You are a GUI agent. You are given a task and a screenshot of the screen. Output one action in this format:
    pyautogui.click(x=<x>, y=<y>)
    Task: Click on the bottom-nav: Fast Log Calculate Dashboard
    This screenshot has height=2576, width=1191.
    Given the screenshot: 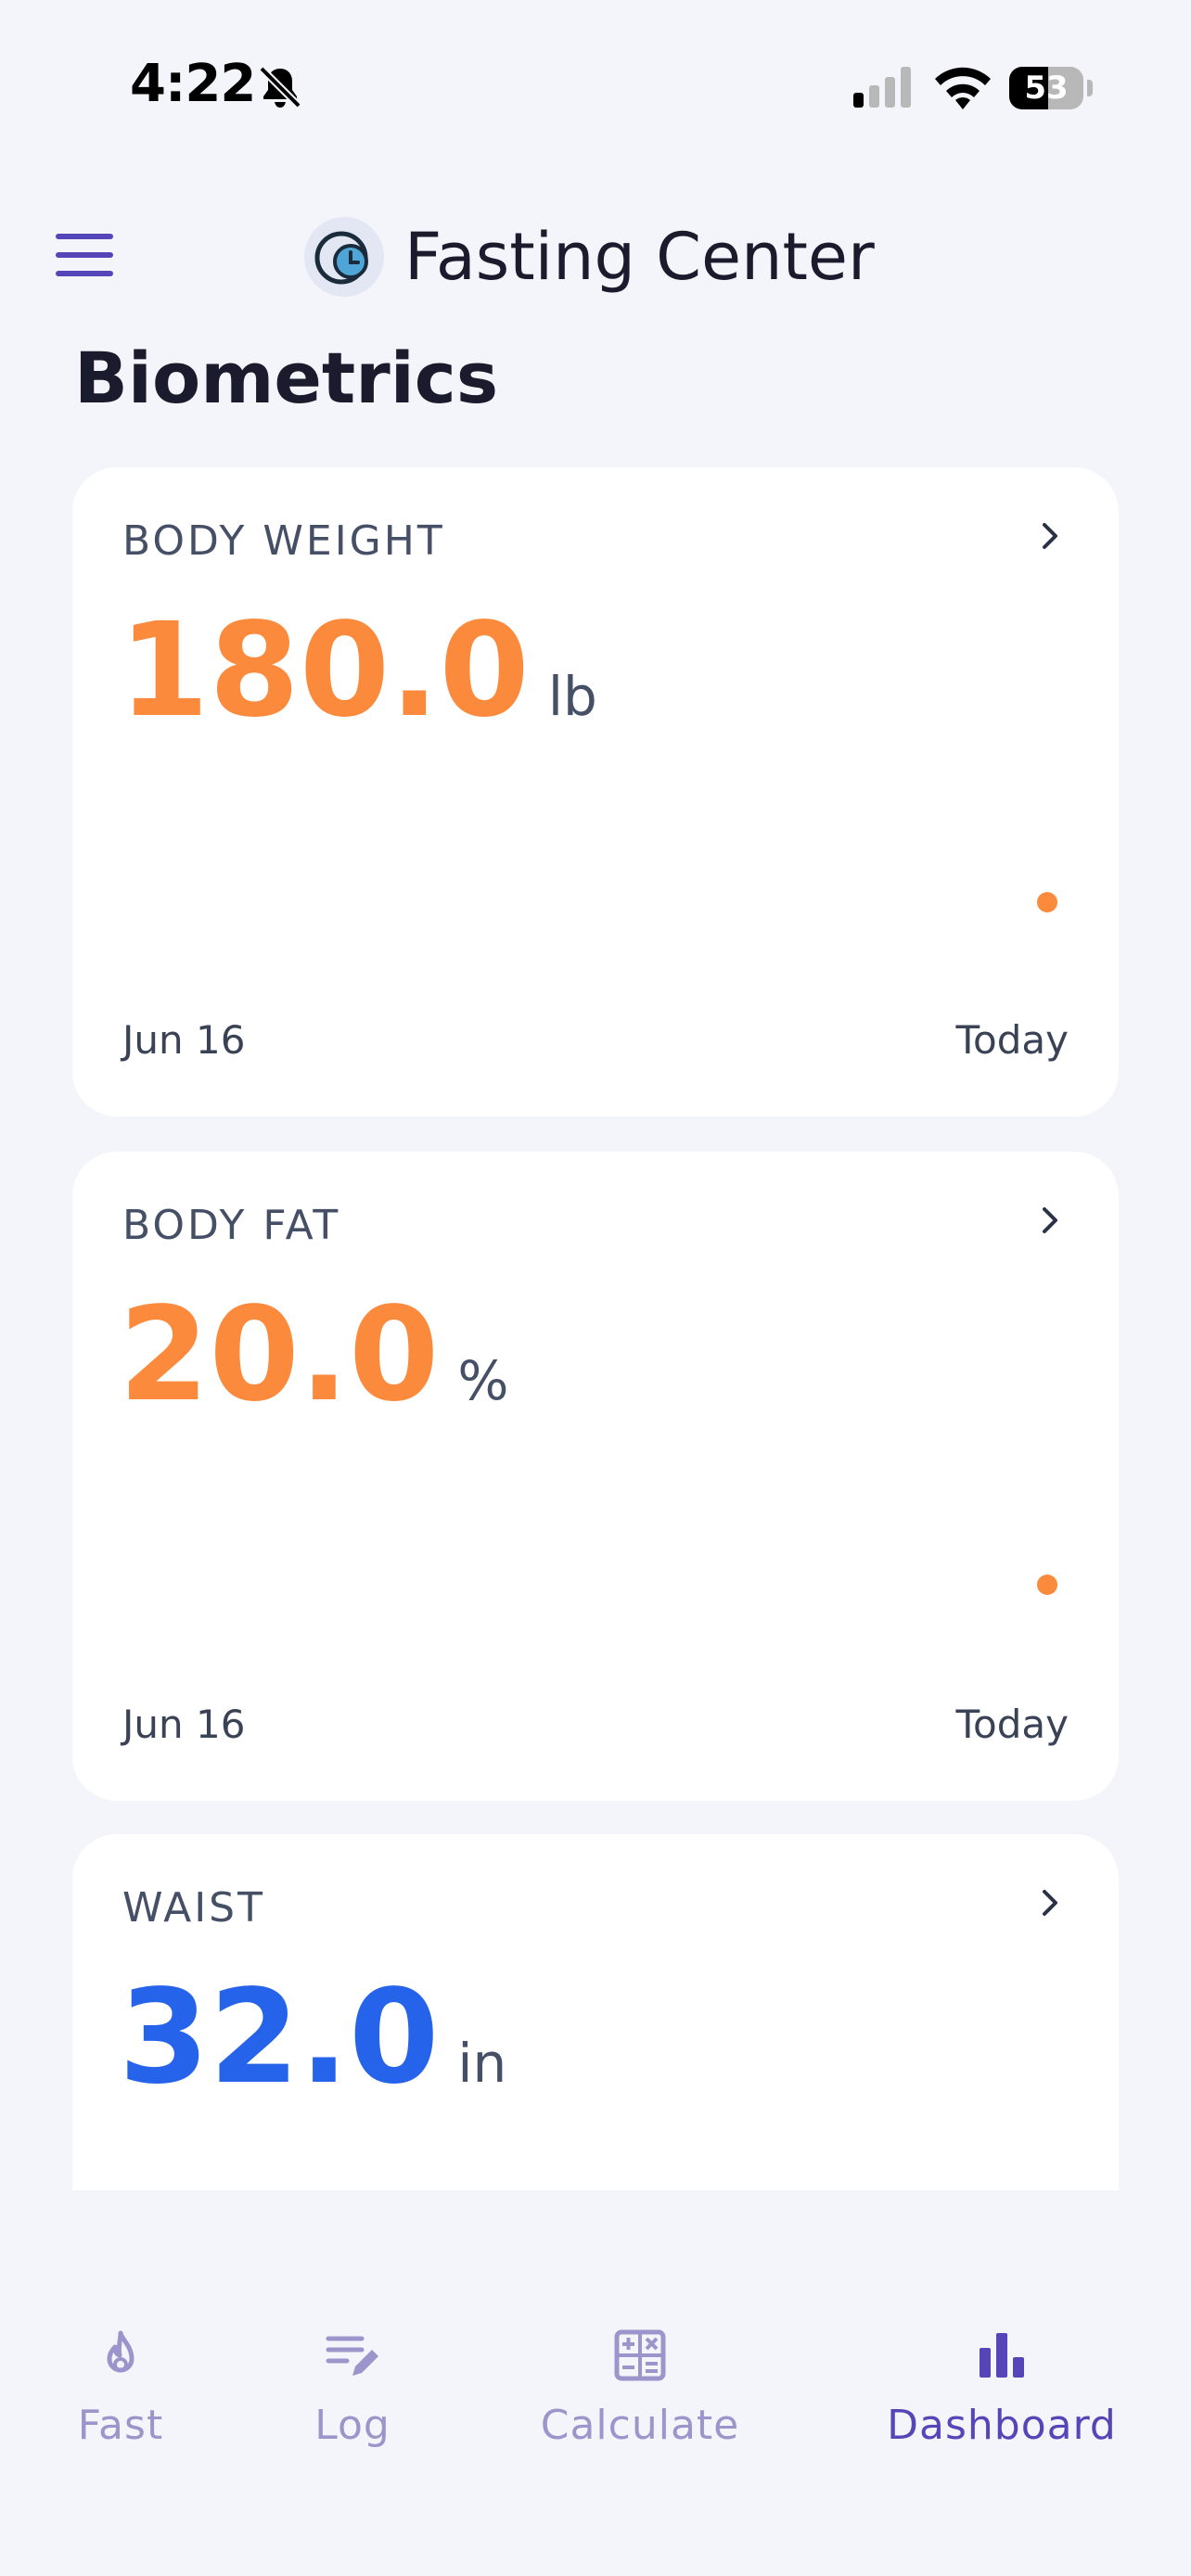 What is the action you would take?
    pyautogui.click(x=595, y=2419)
    